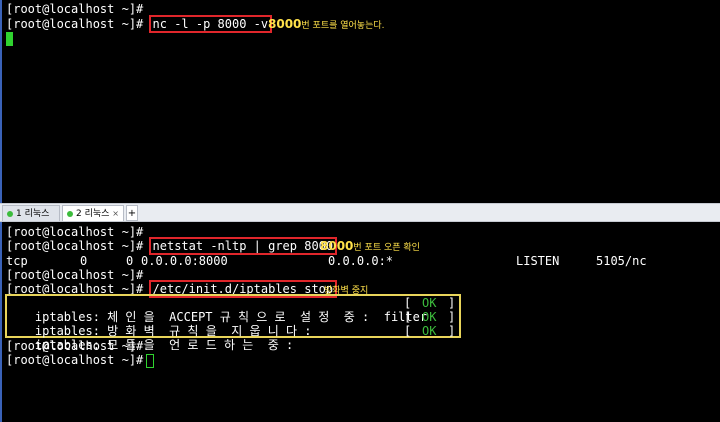  Describe the element at coordinates (75, 24) in the screenshot. I see `prompt: [root@localhost ~]#` at that location.